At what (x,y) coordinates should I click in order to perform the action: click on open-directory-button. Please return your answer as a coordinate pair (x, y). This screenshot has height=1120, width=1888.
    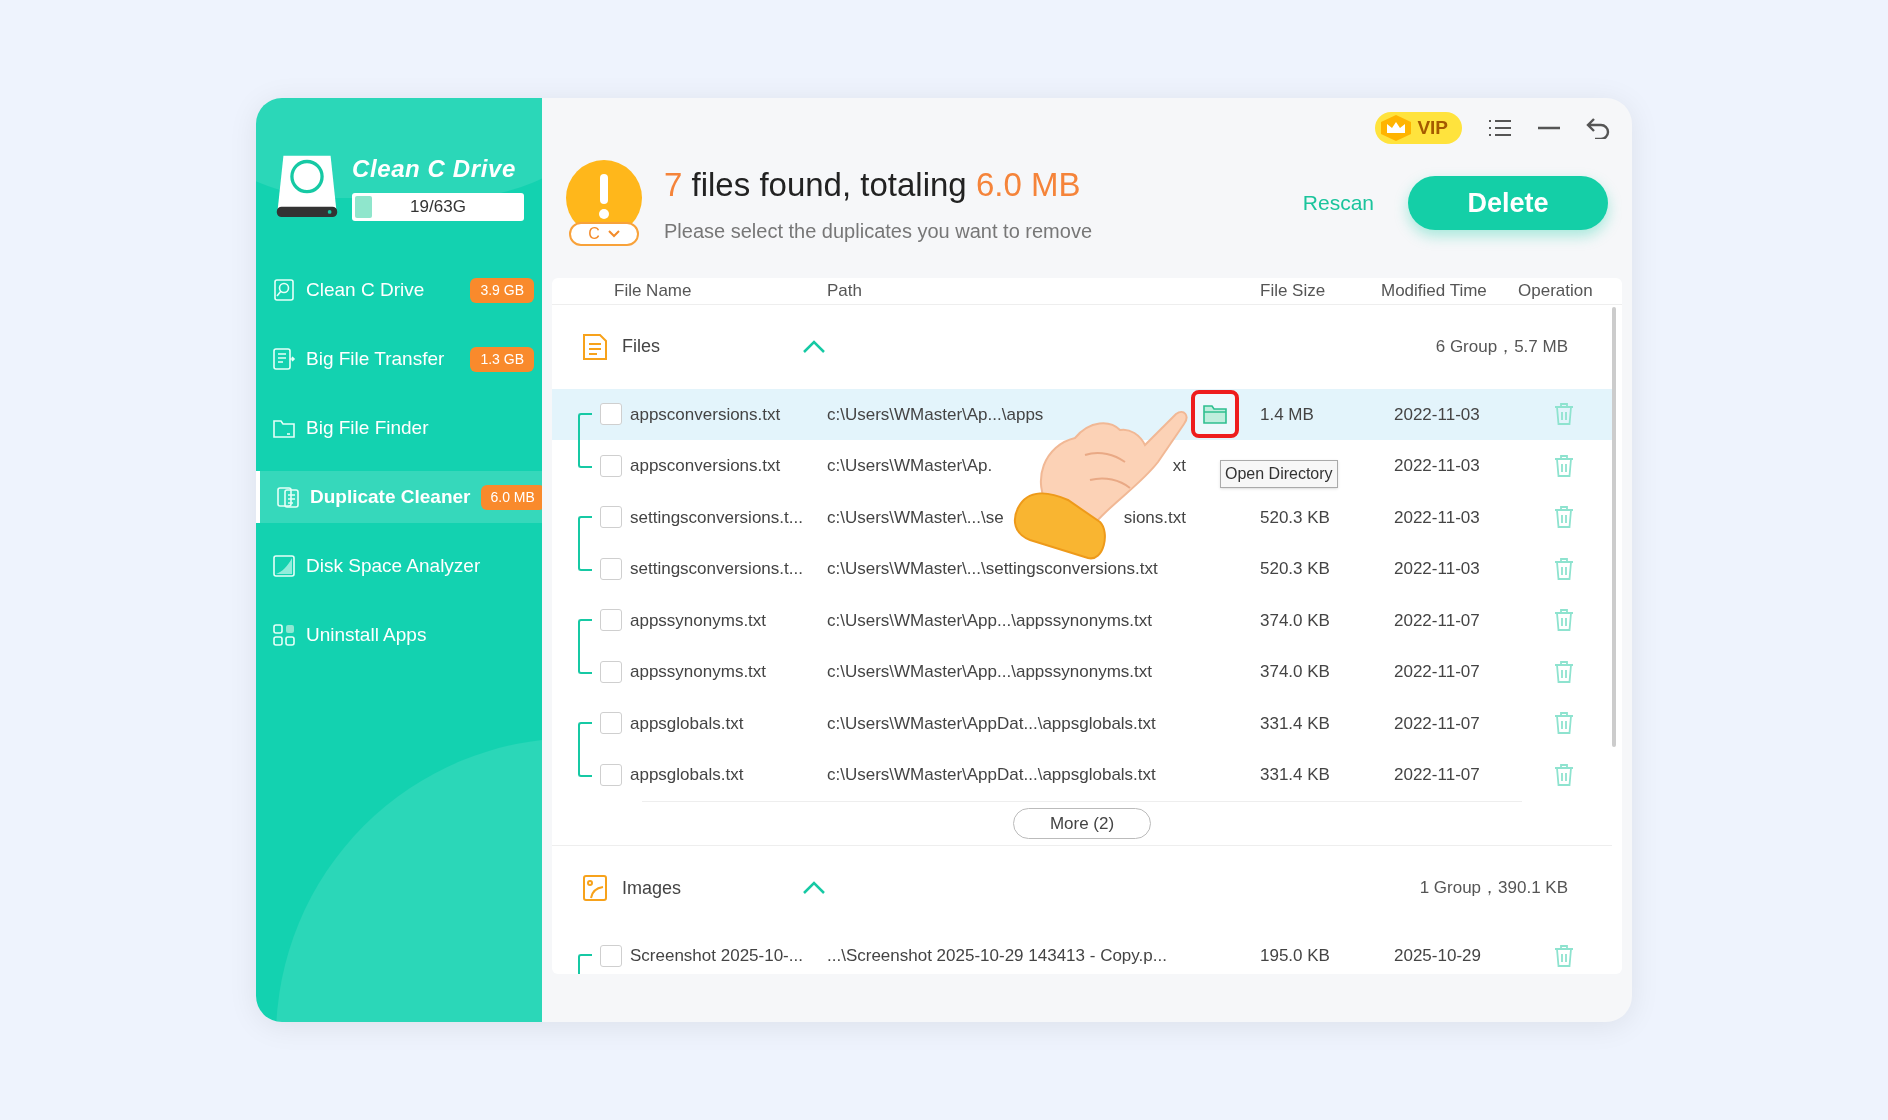
    Looking at the image, I should click on (1215, 414).